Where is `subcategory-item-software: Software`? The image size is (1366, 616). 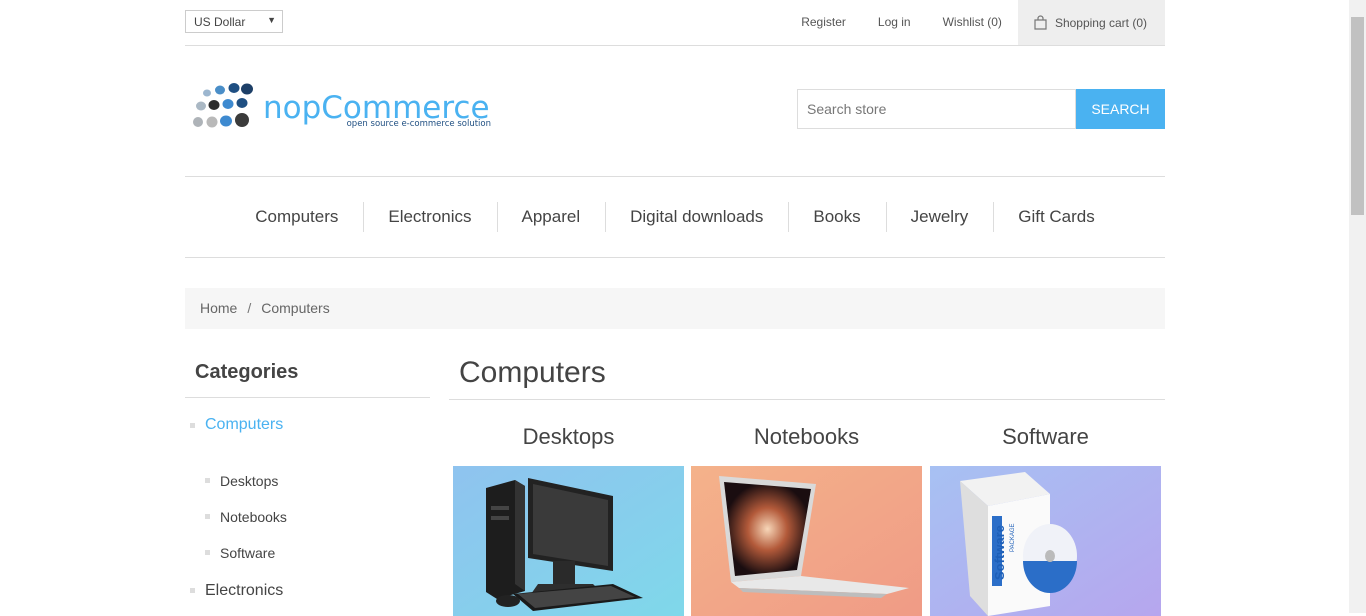 subcategory-item-software: Software is located at coordinates (307, 547).